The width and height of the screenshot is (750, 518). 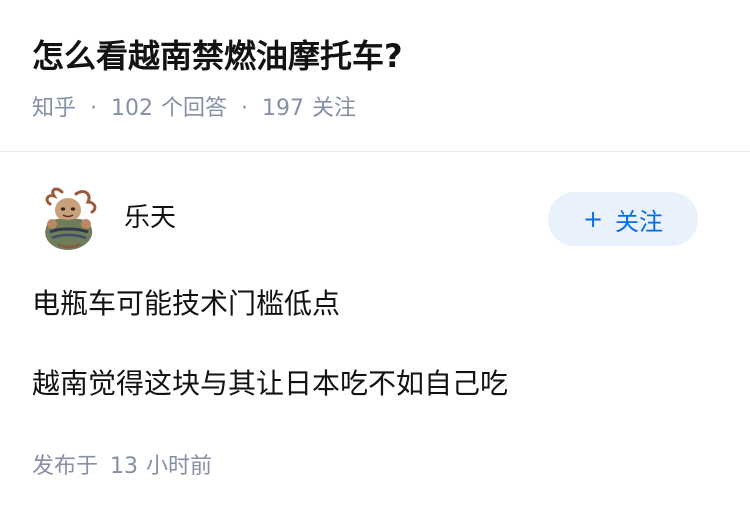 I want to click on question-meta: 知乎 · 102 个回答 · 197 关注, so click(x=194, y=109).